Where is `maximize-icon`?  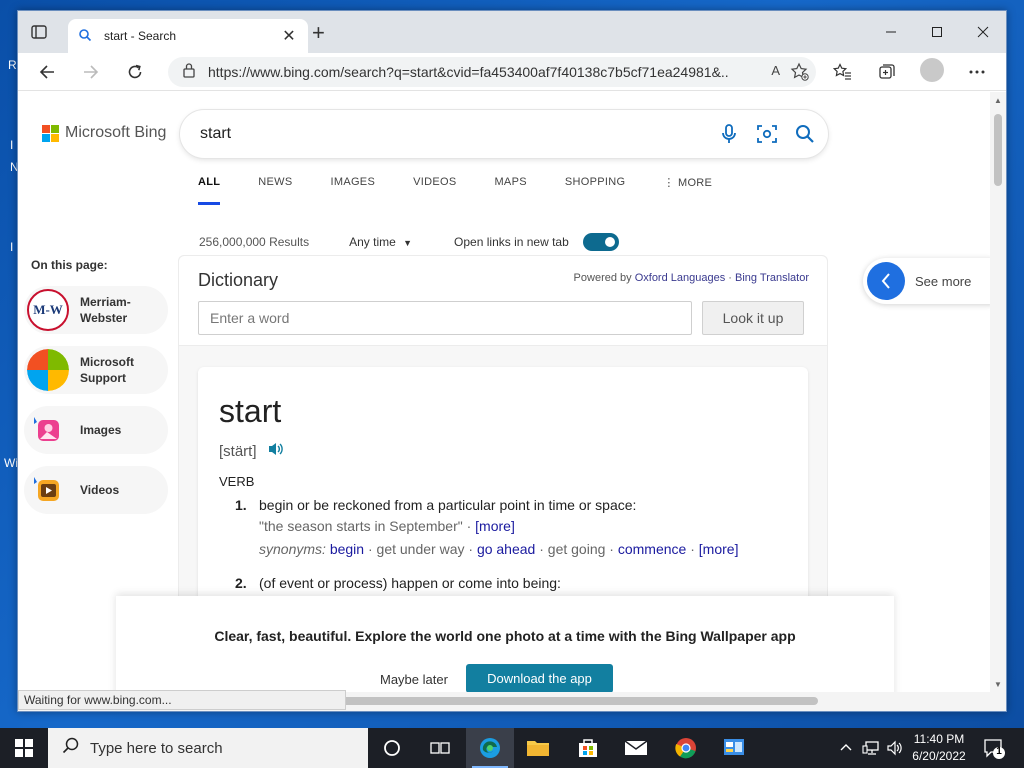
maximize-icon is located at coordinates (937, 32).